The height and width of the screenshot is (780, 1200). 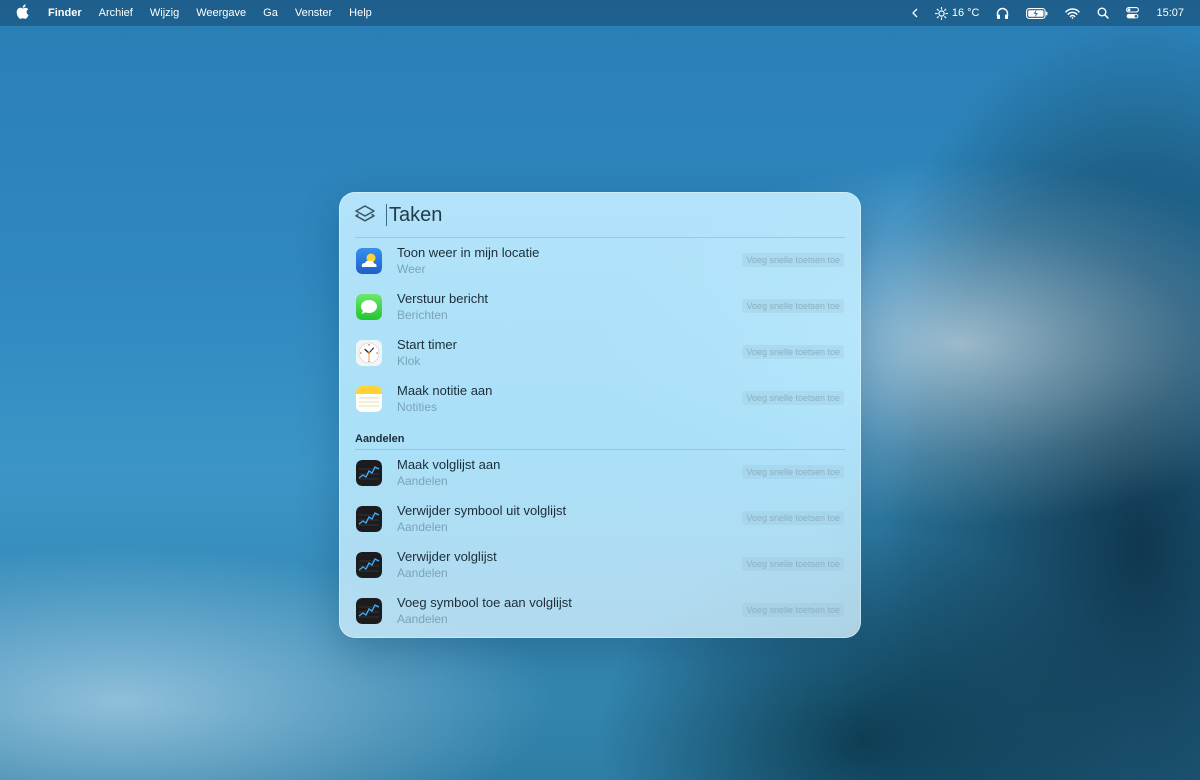 What do you see at coordinates (221, 13) in the screenshot?
I see `menu-weergave: Weergave` at bounding box center [221, 13].